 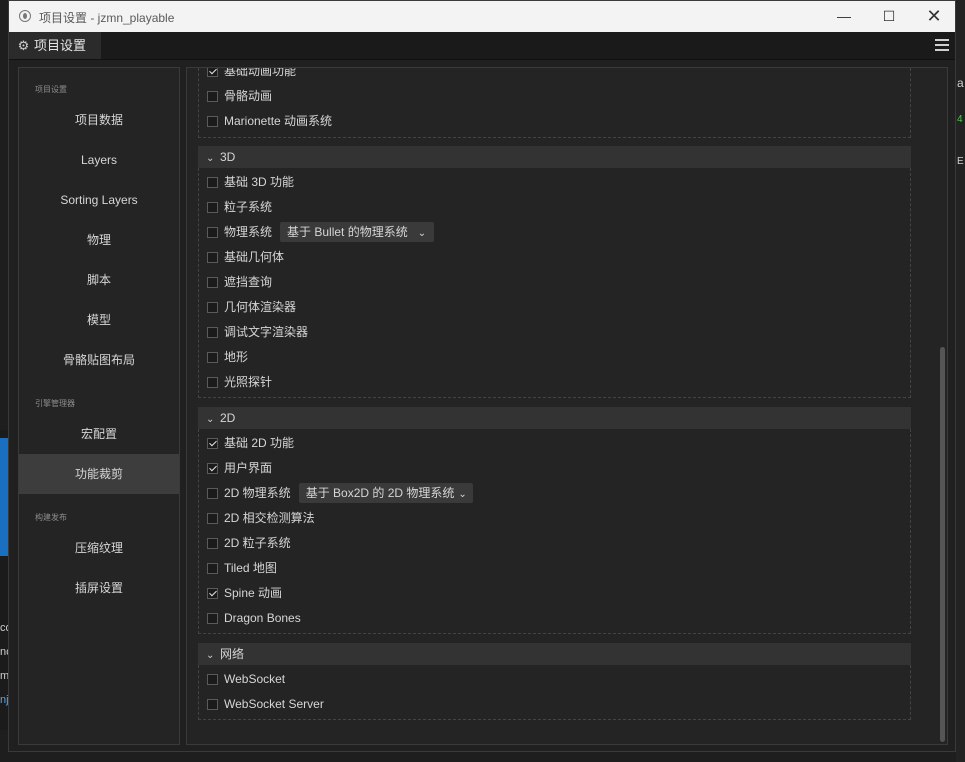 I want to click on close-button: ✕, so click(x=934, y=16).